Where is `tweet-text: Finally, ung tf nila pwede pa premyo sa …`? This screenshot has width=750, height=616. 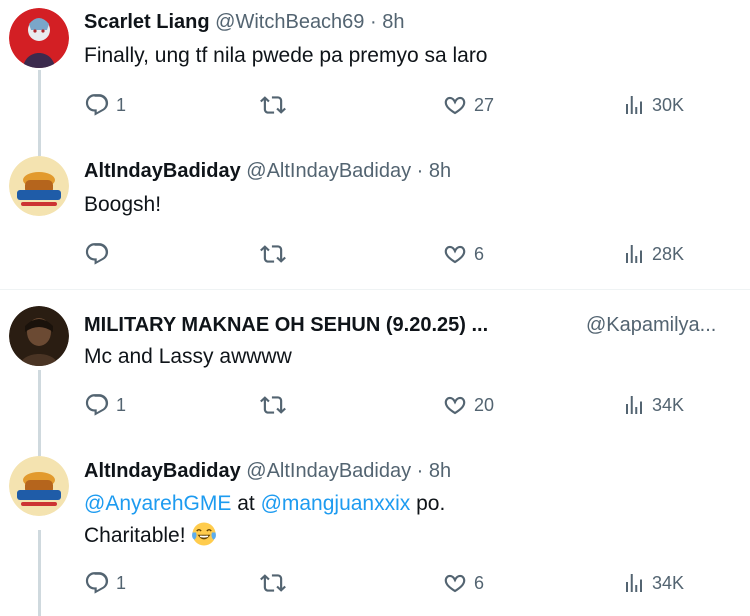 tweet-text: Finally, ung tf nila pwede pa premyo sa … is located at coordinates (286, 55).